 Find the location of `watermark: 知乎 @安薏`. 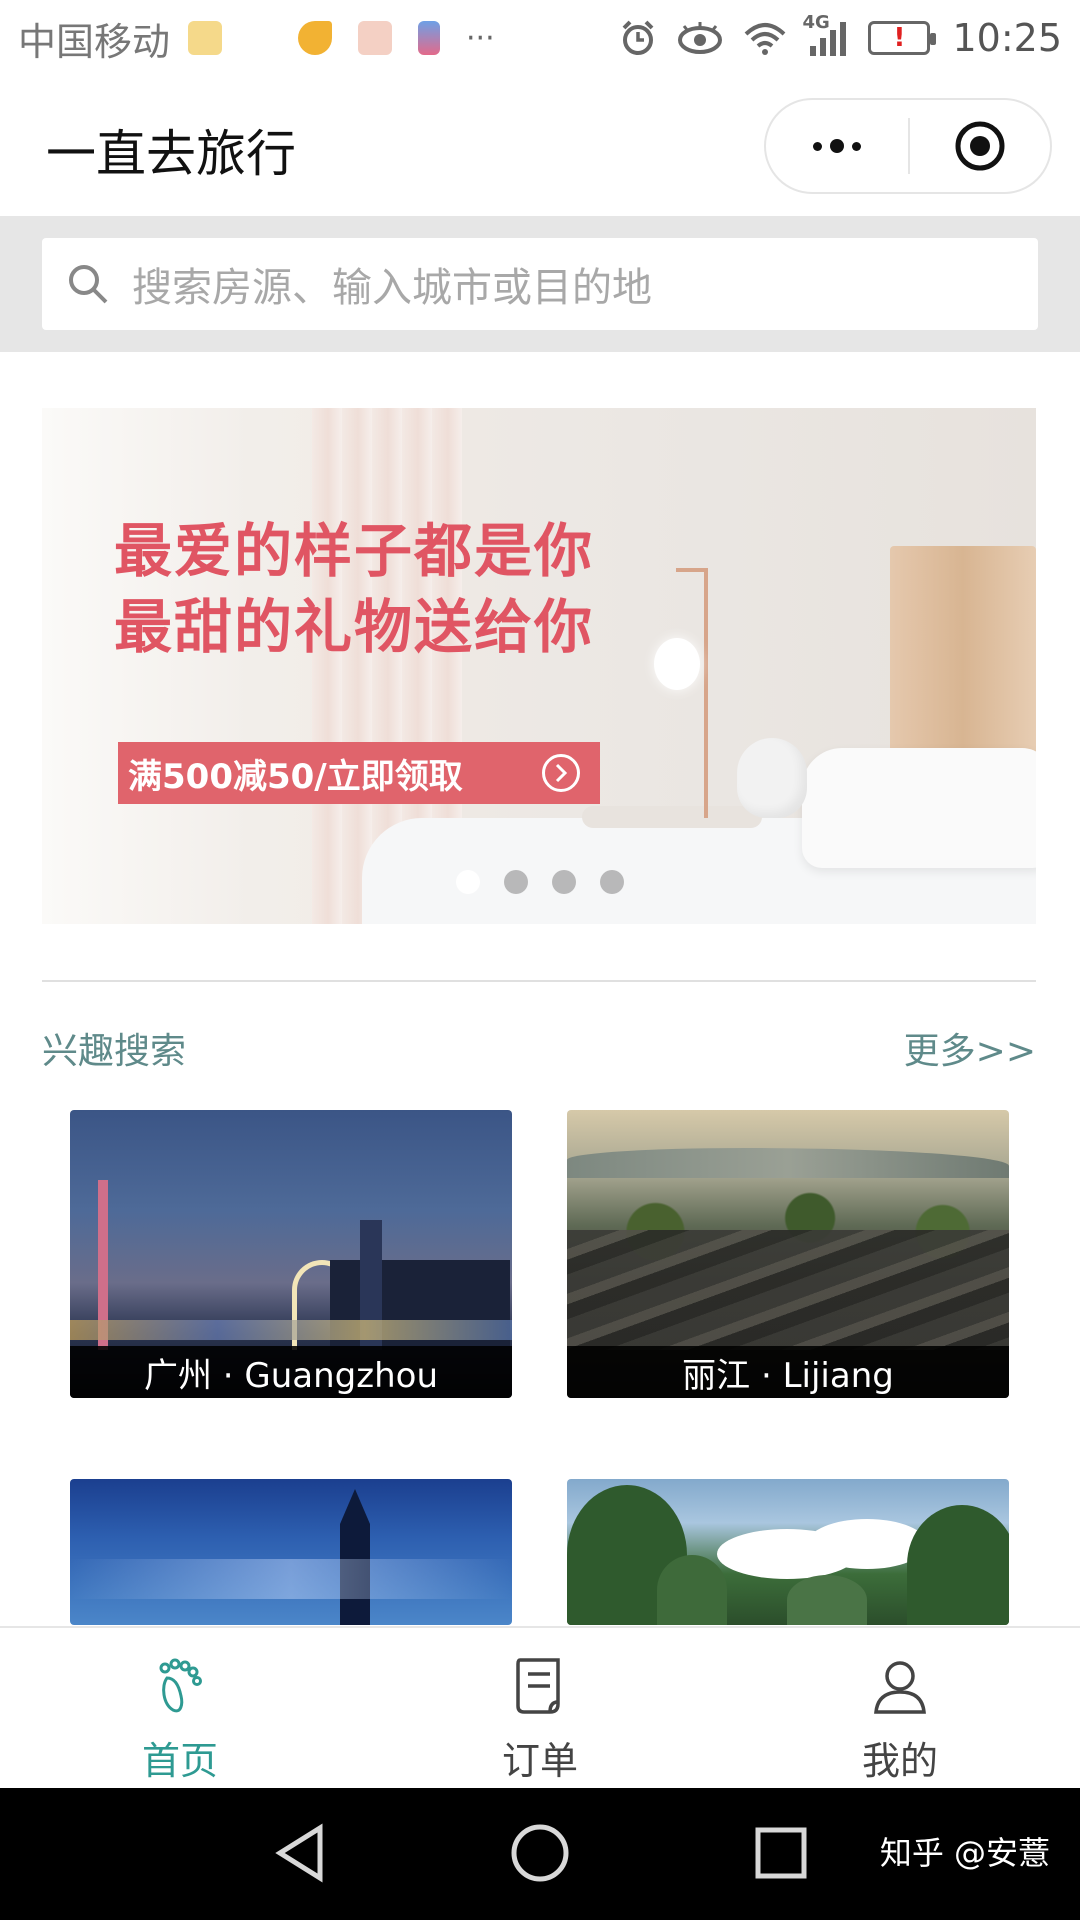

watermark: 知乎 @安薏 is located at coordinates (964, 1853).